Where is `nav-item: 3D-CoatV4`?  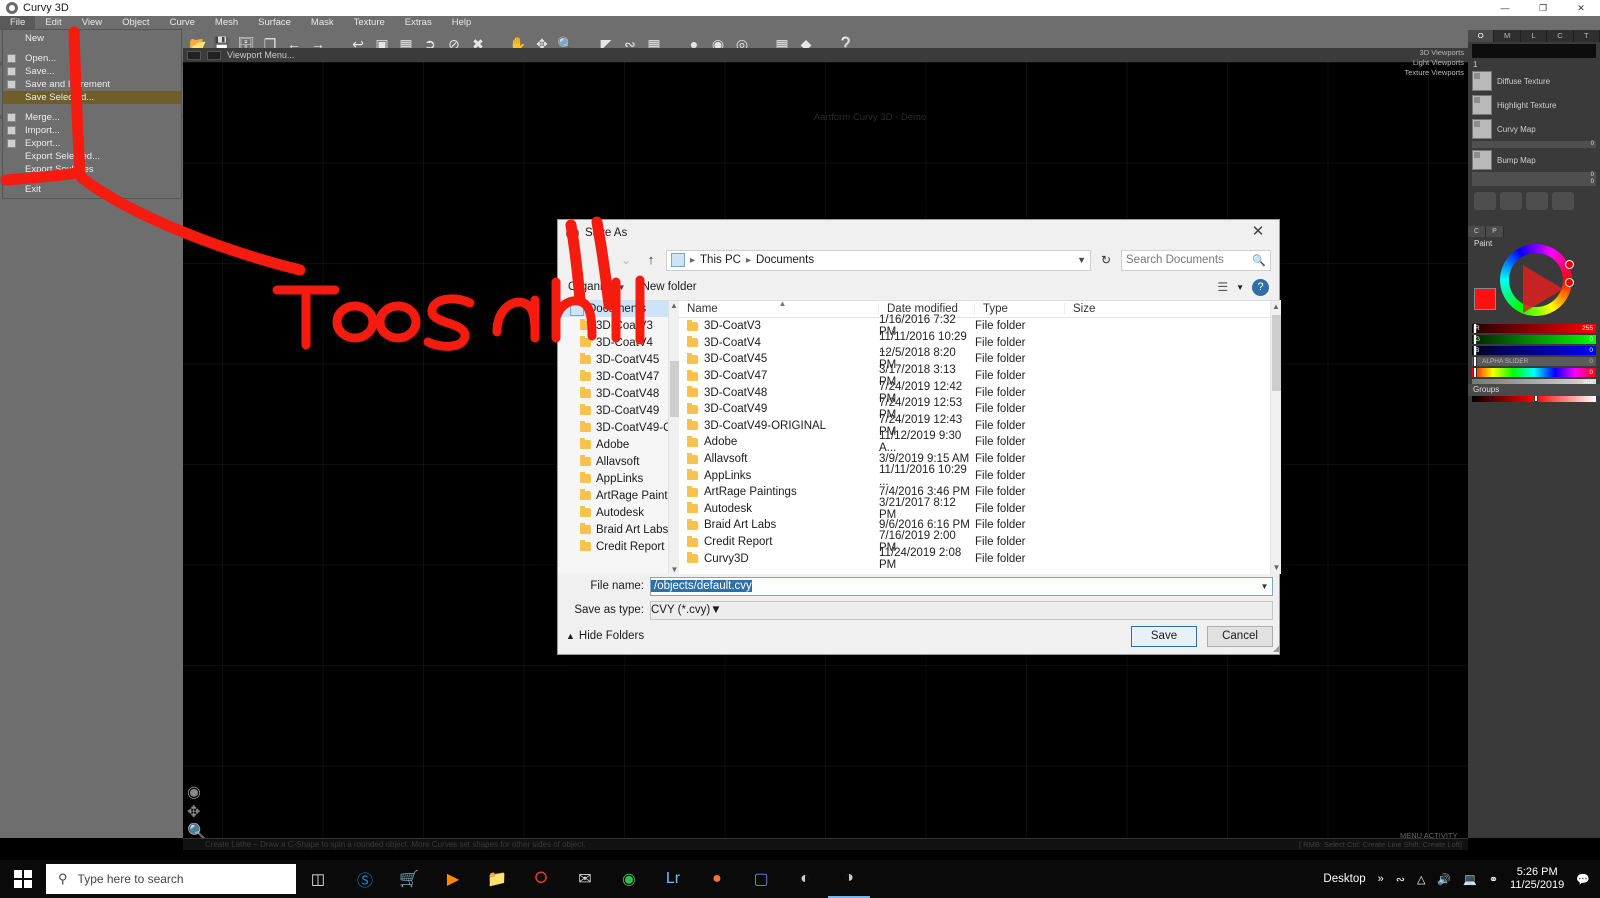
nav-item: 3D-CoatV4 is located at coordinates (613, 342).